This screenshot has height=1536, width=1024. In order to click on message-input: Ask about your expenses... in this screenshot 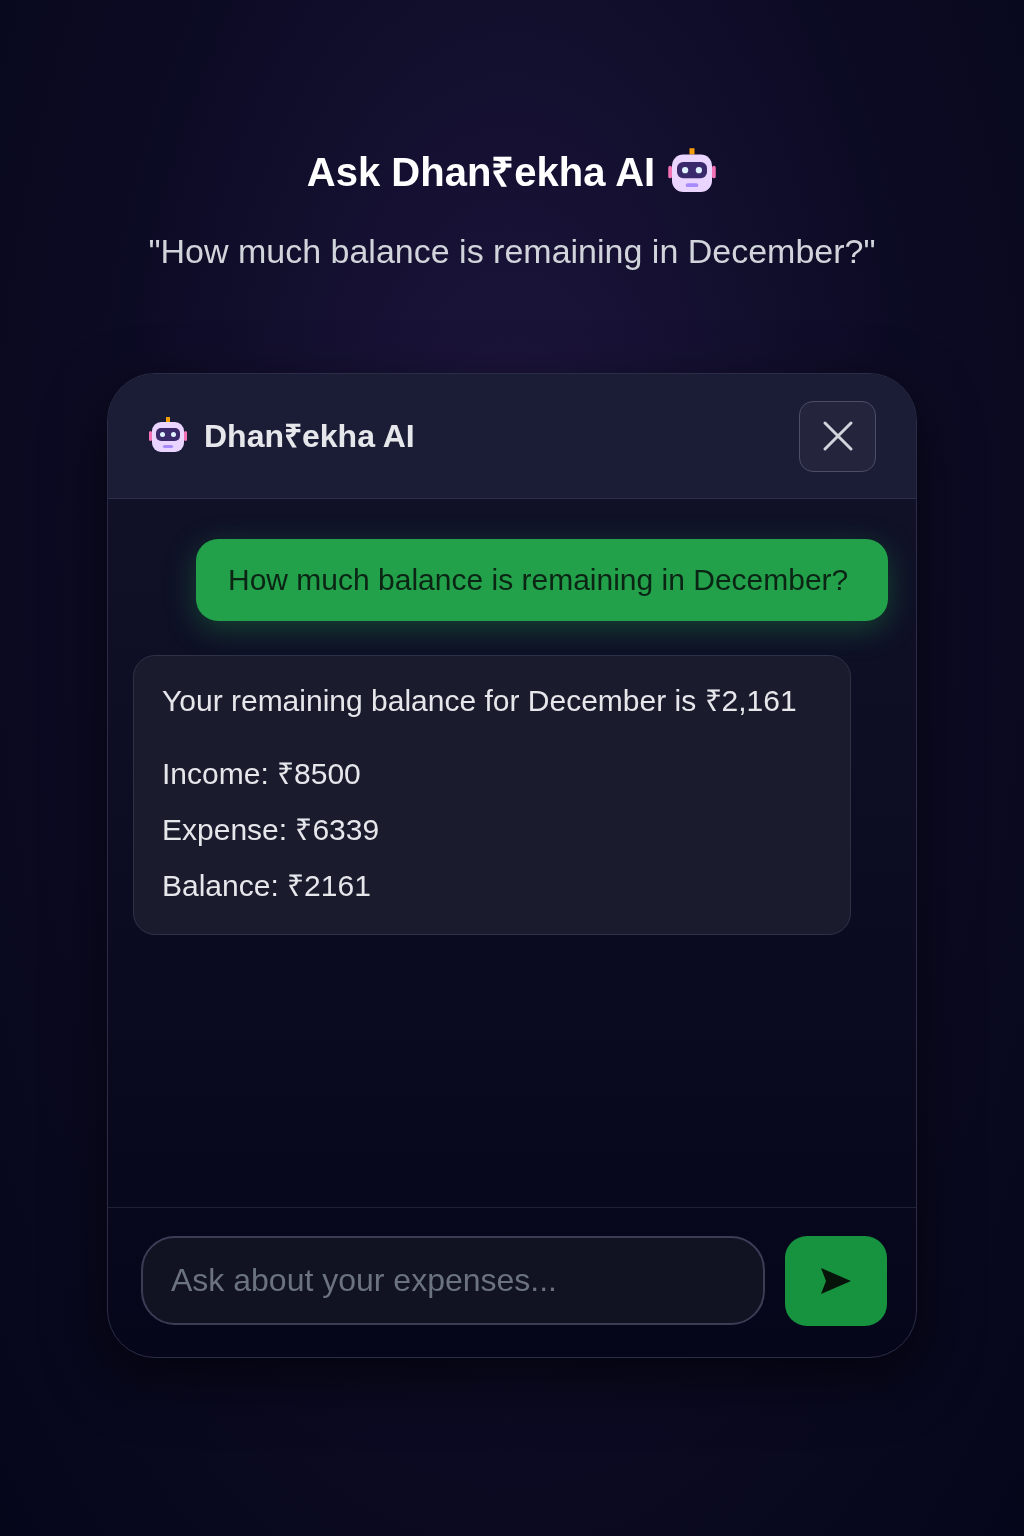, I will do `click(453, 1280)`.